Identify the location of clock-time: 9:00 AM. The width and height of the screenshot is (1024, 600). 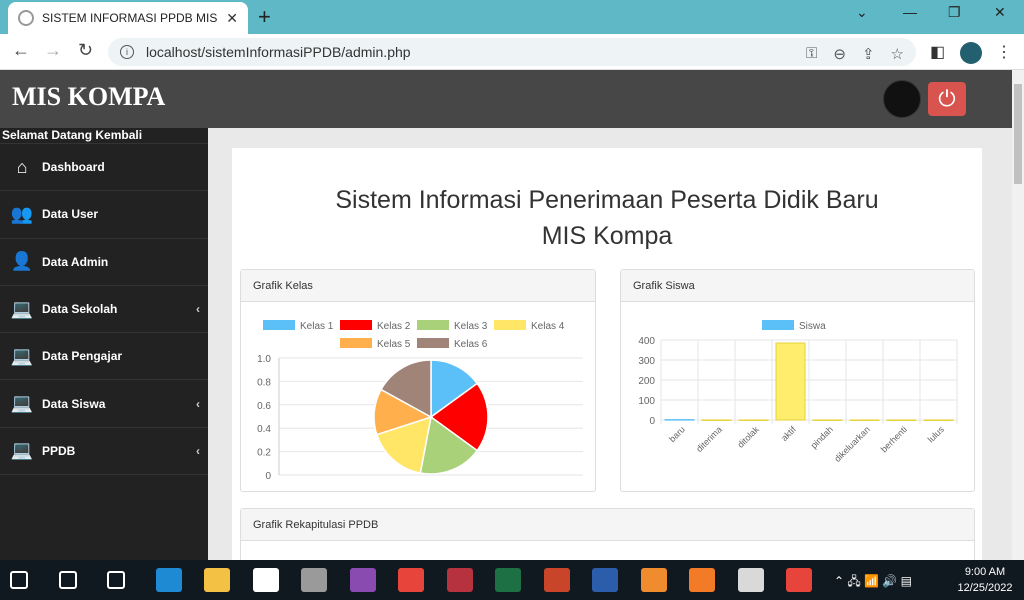
(985, 572).